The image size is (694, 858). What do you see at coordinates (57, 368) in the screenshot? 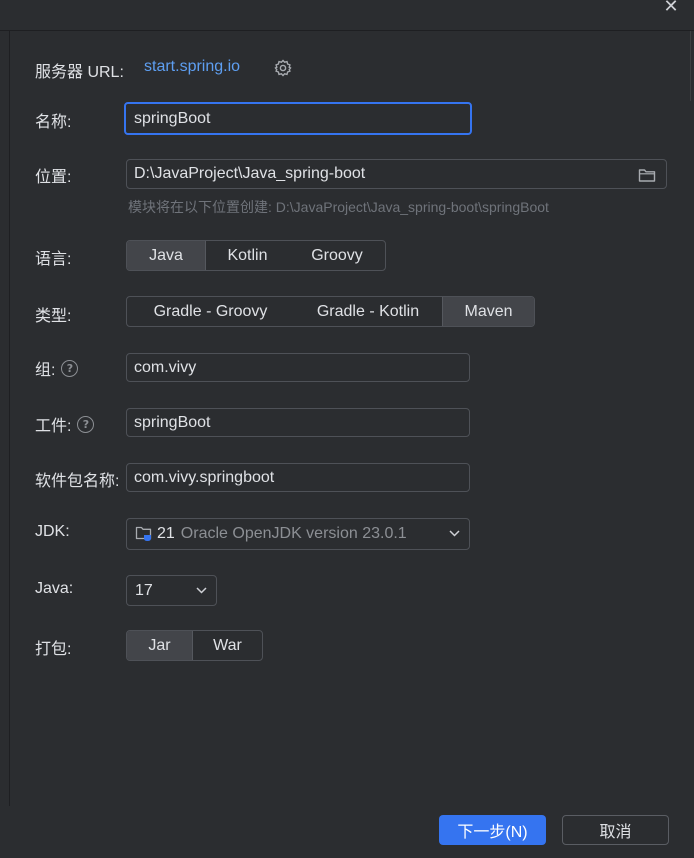
I see `group-label: 组: ?` at bounding box center [57, 368].